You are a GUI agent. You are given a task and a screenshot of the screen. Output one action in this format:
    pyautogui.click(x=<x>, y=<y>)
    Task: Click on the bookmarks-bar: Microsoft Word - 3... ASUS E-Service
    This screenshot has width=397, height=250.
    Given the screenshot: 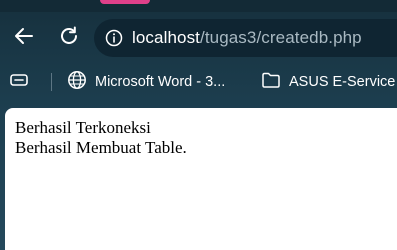 What is the action you would take?
    pyautogui.click(x=198, y=82)
    